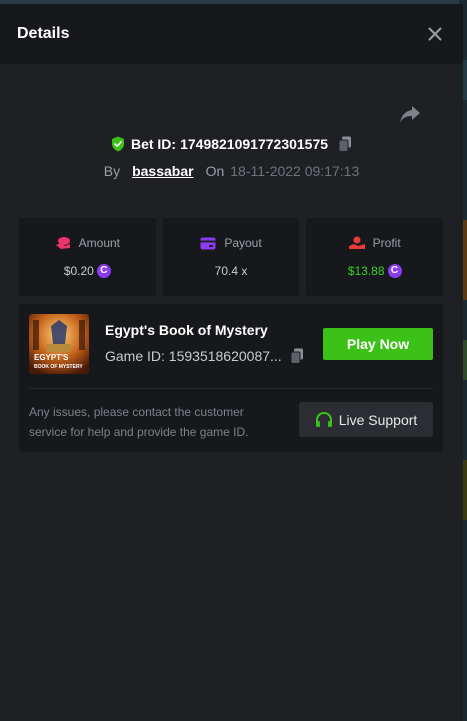  I want to click on bet-meta-row: By bassabar On 18-11-2022 09:17:13, so click(231, 171).